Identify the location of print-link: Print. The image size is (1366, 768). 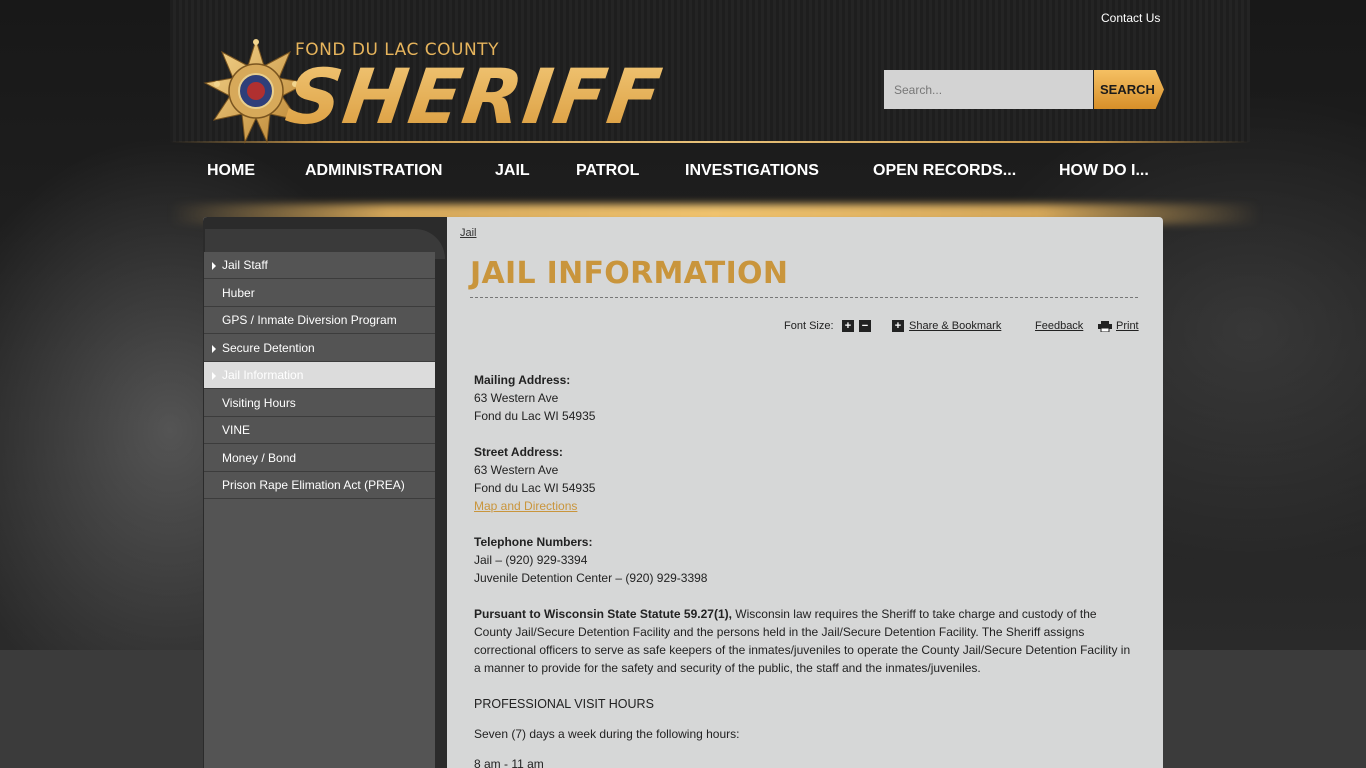
(1127, 326).